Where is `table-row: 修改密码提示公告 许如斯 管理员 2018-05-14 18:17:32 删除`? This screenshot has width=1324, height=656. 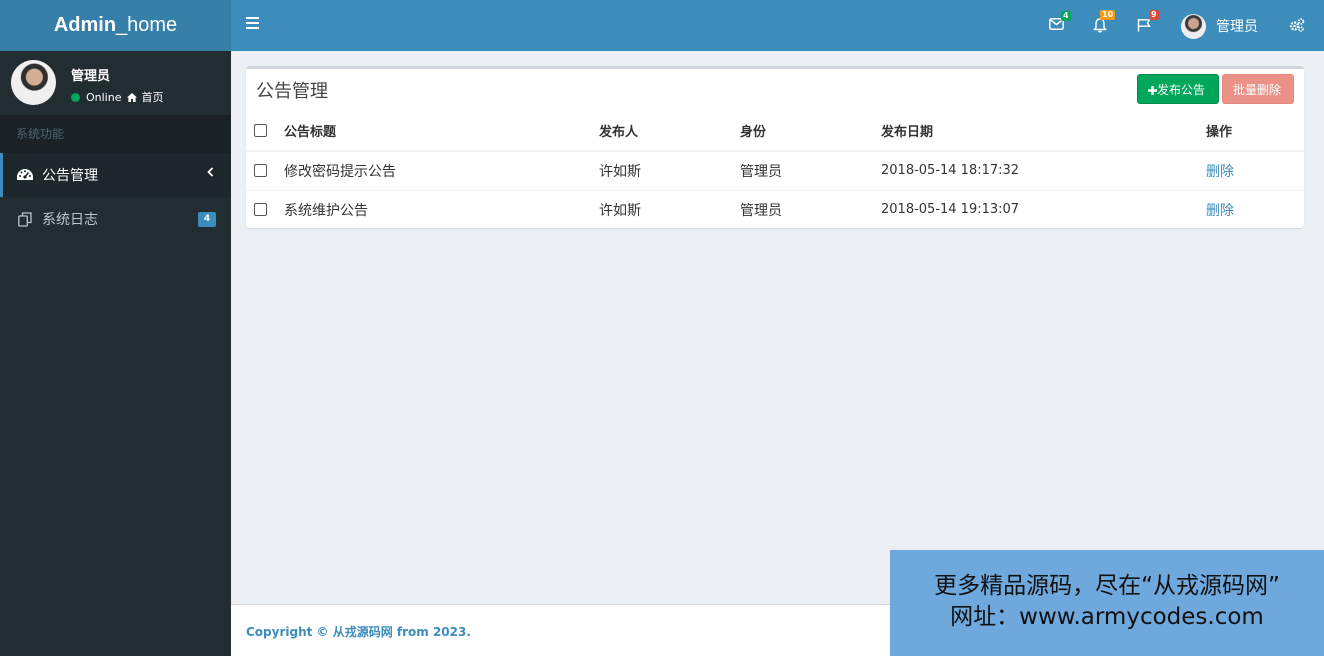 table-row: 修改密码提示公告 许如斯 管理员 2018-05-14 18:17:32 删除 is located at coordinates (775, 170).